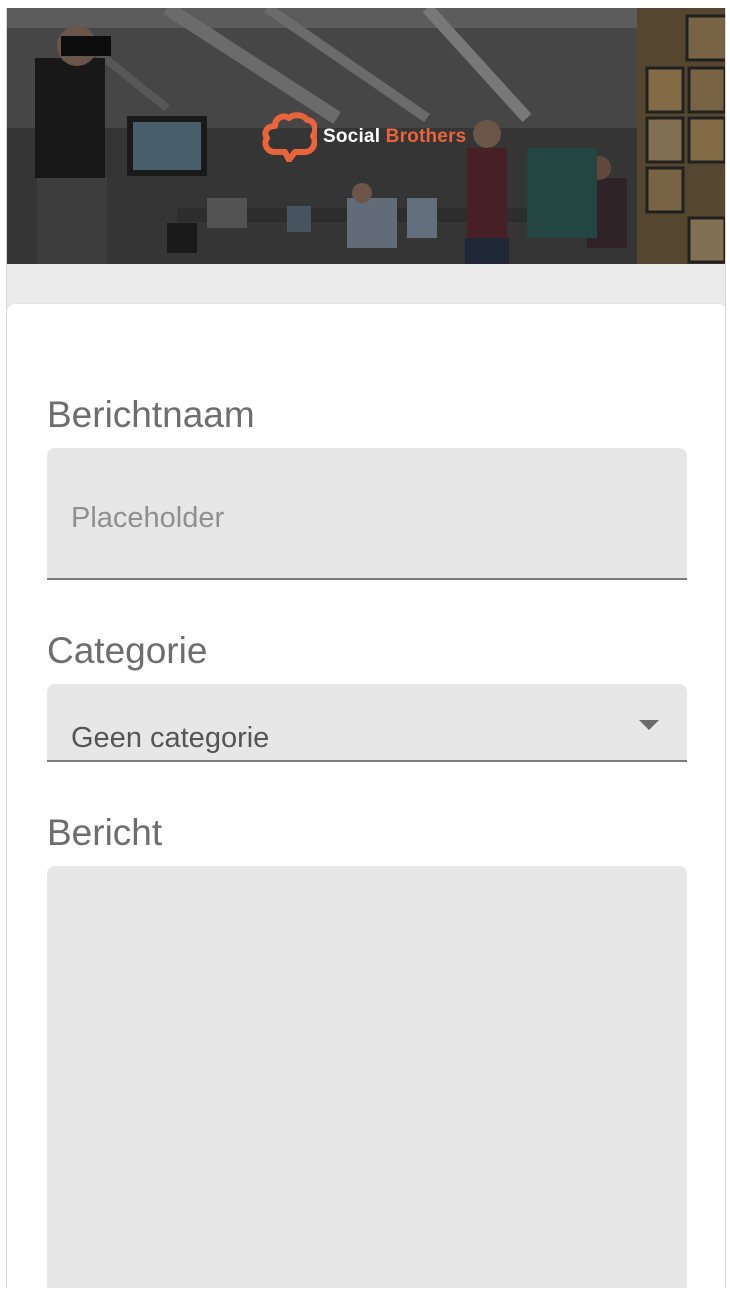 The height and width of the screenshot is (1294, 730). What do you see at coordinates (170, 738) in the screenshot?
I see `category-selected-value: Geen categorie` at bounding box center [170, 738].